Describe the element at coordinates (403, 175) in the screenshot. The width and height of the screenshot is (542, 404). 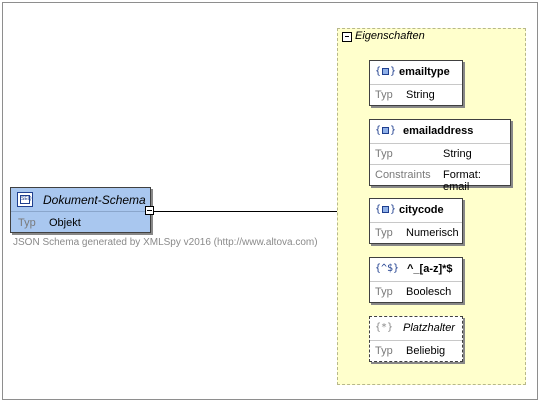
I see `property-constraints-label: Constraints` at that location.